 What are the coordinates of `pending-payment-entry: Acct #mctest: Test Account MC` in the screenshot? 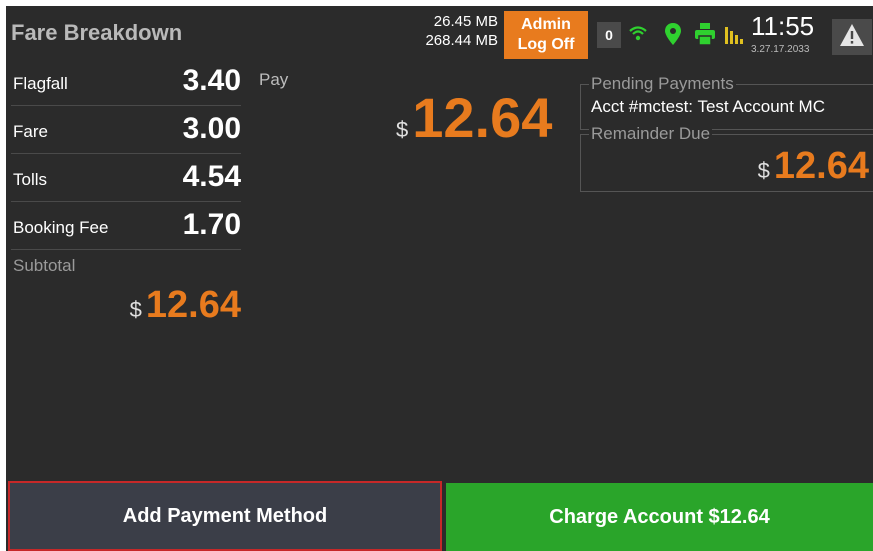 It's located at (708, 107).